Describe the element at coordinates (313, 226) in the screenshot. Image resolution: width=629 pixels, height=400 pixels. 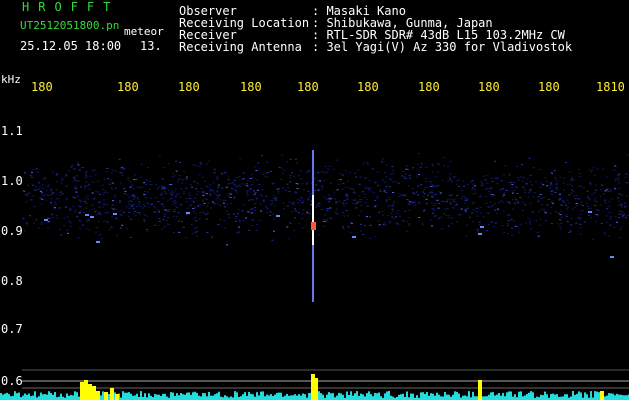
I see `meteor-core` at that location.